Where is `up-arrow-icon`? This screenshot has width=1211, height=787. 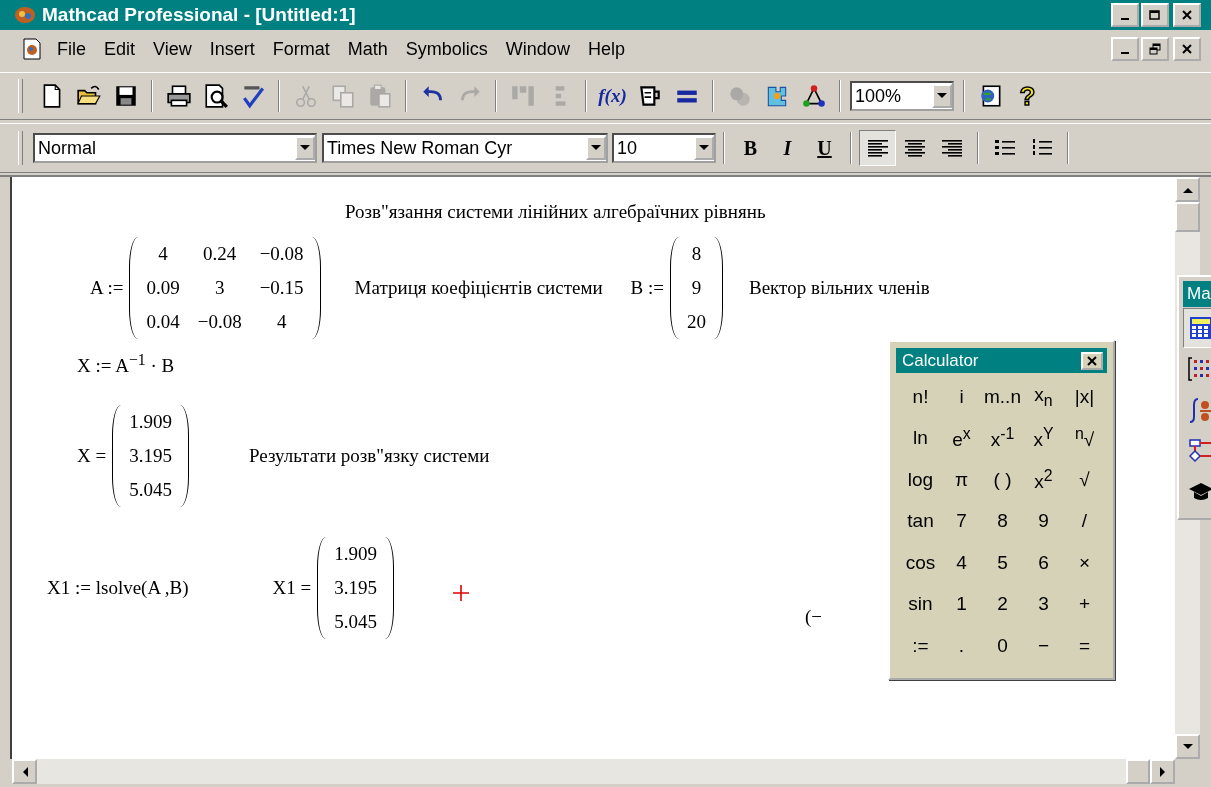
up-arrow-icon is located at coordinates (1187, 189).